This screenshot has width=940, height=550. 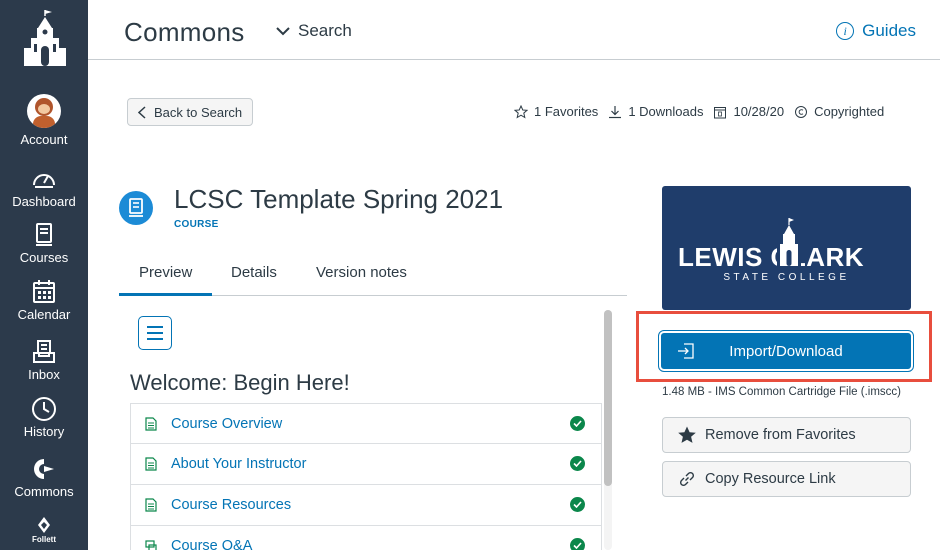 What do you see at coordinates (845, 31) in the screenshot?
I see `info-icon: i` at bounding box center [845, 31].